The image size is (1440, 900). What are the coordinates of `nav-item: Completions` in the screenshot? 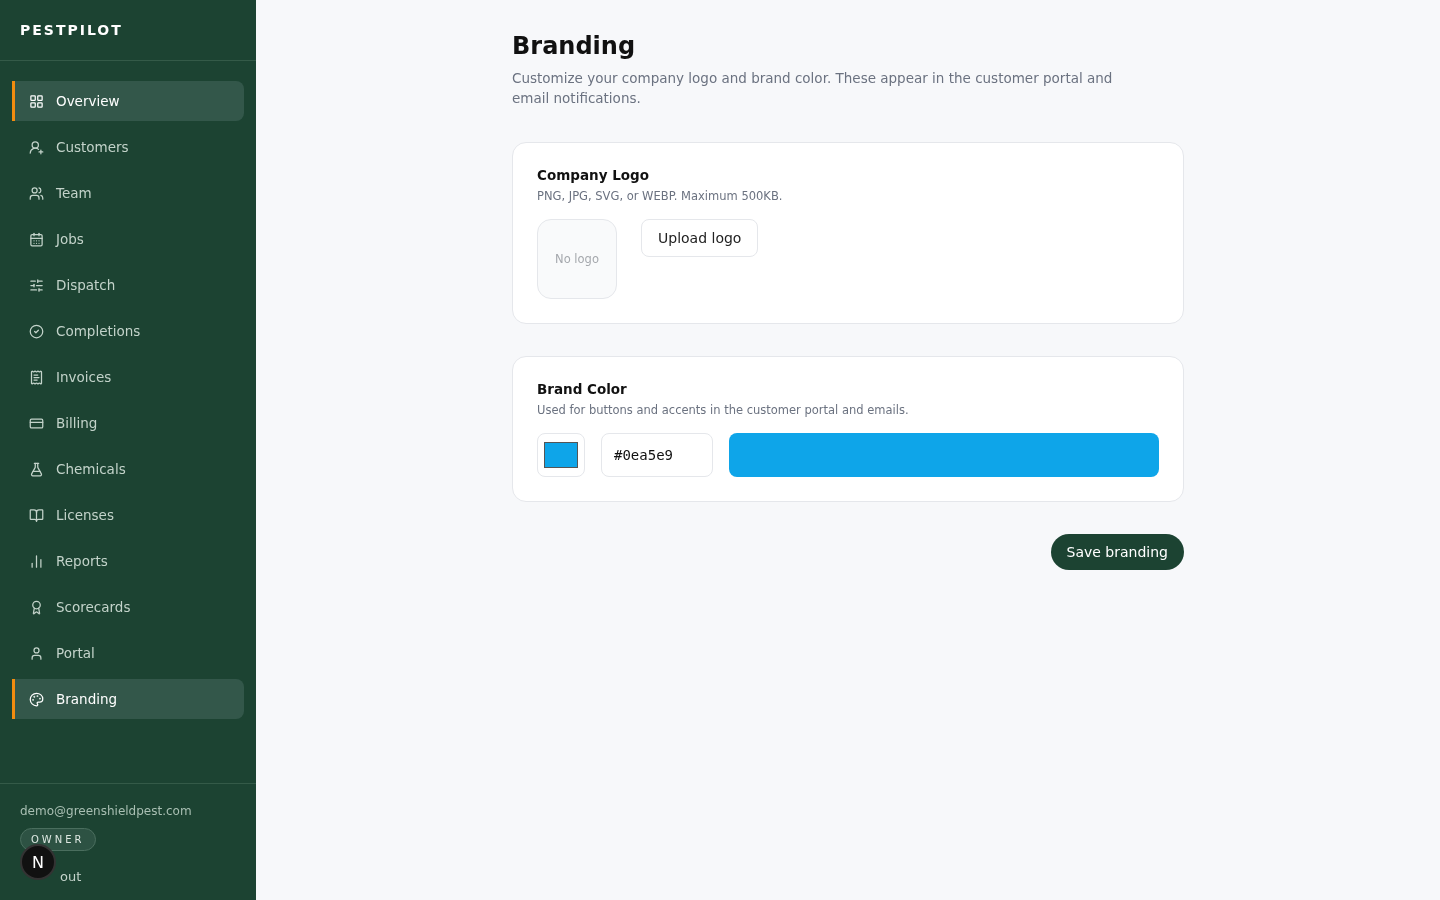 It's located at (128, 331).